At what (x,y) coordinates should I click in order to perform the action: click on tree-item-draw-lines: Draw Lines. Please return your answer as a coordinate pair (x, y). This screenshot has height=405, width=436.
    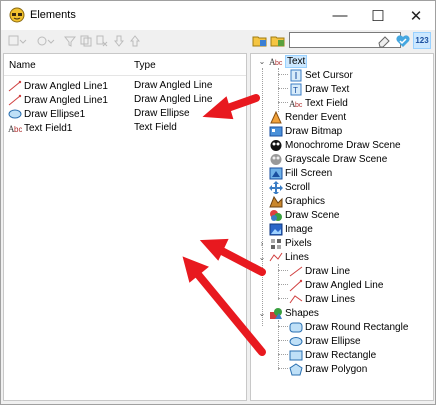
    Looking at the image, I should click on (322, 299).